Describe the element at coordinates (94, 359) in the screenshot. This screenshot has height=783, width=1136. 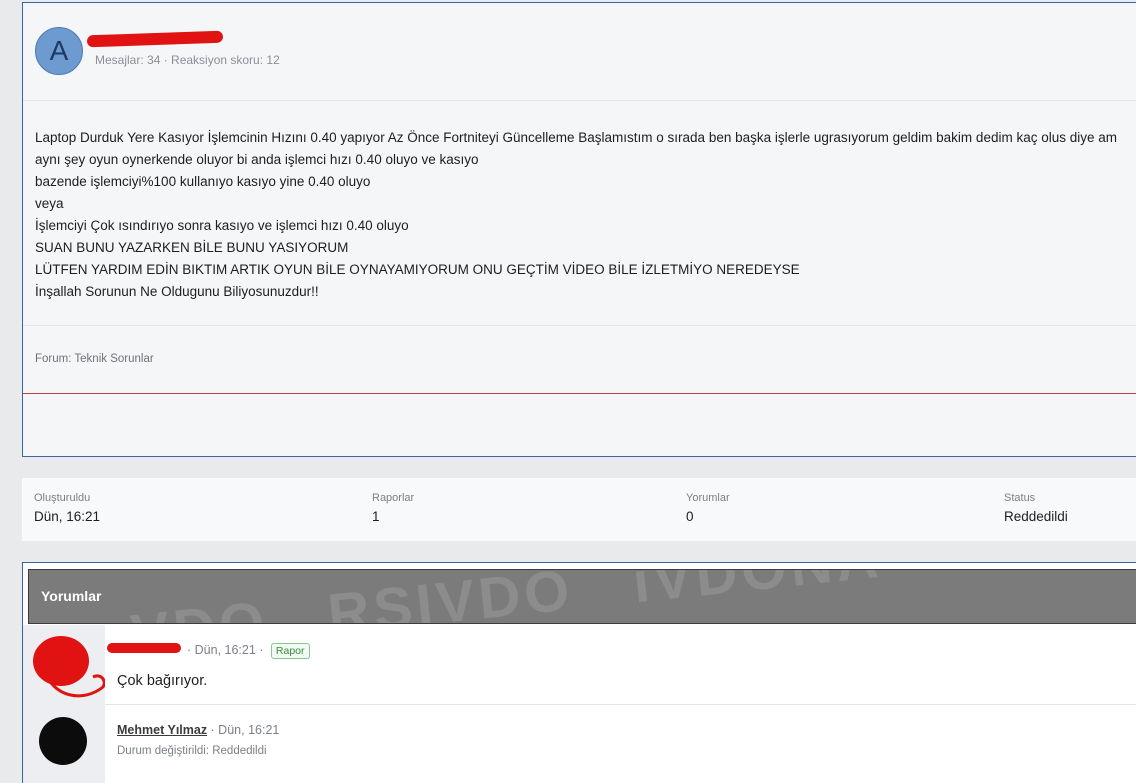
I see `forum-link: Forum: Teknik Sorunlar` at that location.